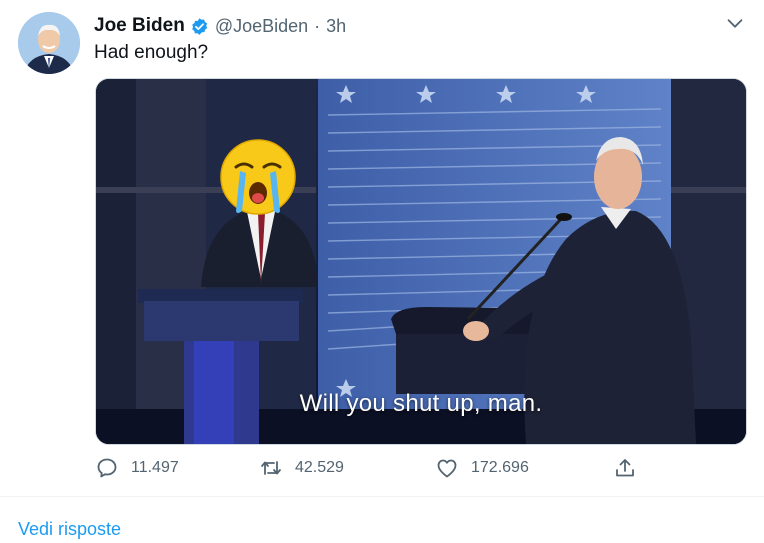 The height and width of the screenshot is (543, 764). I want to click on retweet-count: 42.529, so click(319, 467).